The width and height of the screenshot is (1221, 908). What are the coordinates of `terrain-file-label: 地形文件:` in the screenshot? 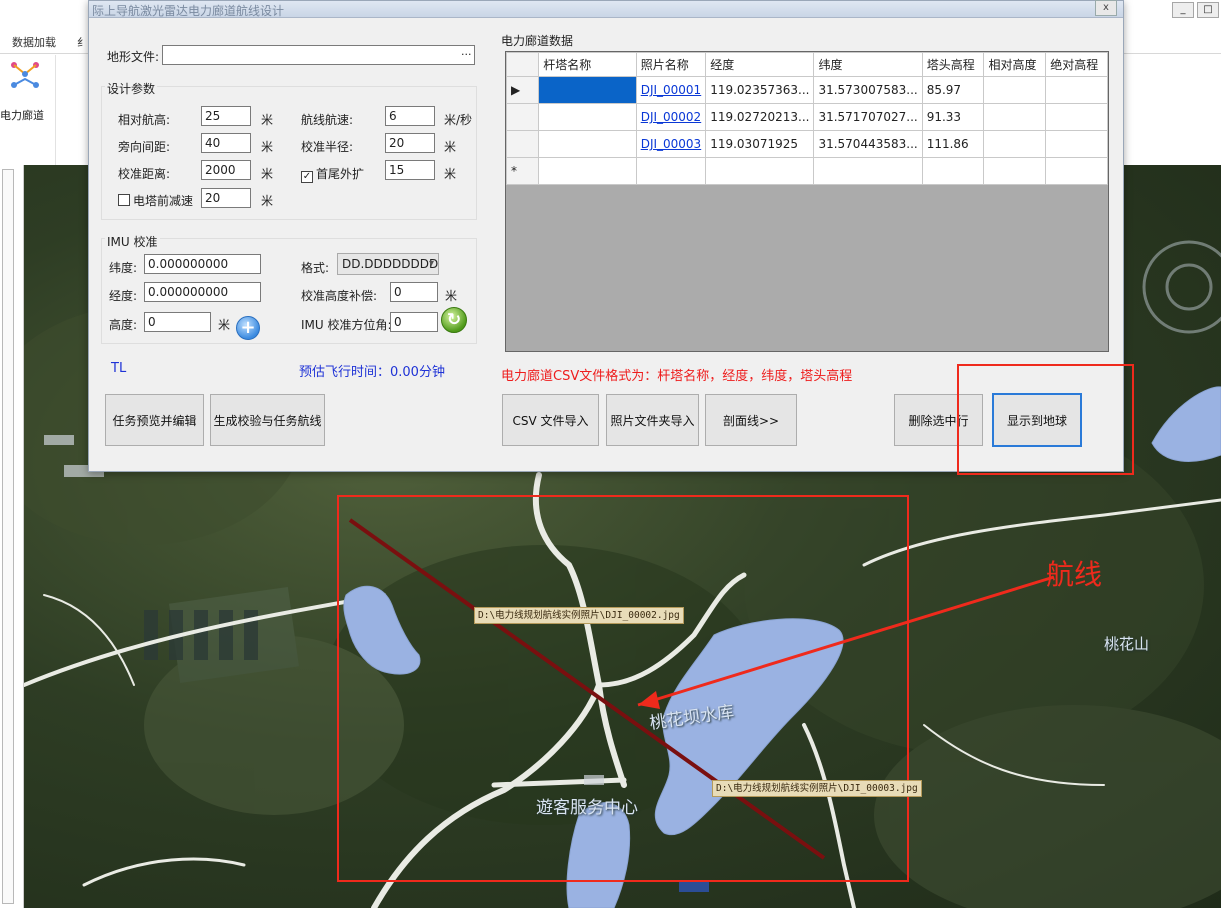 It's located at (133, 57).